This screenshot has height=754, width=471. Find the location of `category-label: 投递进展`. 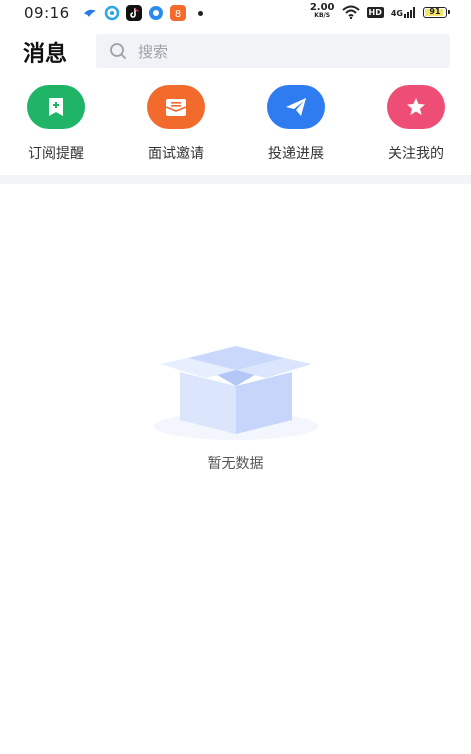

category-label: 投递进展 is located at coordinates (296, 154).